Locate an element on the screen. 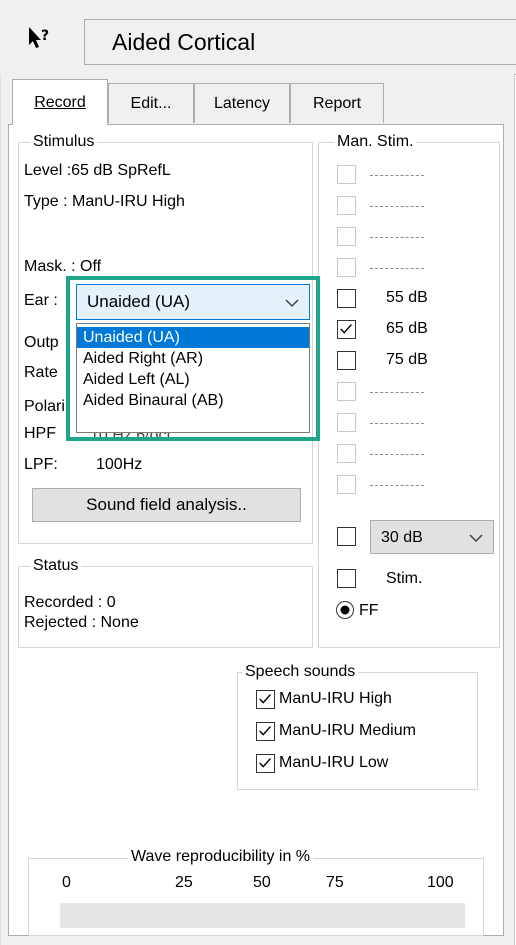 Image resolution: width=516 pixels, height=945 pixels. stimulus-mask: Mask. : Off is located at coordinates (63, 266).